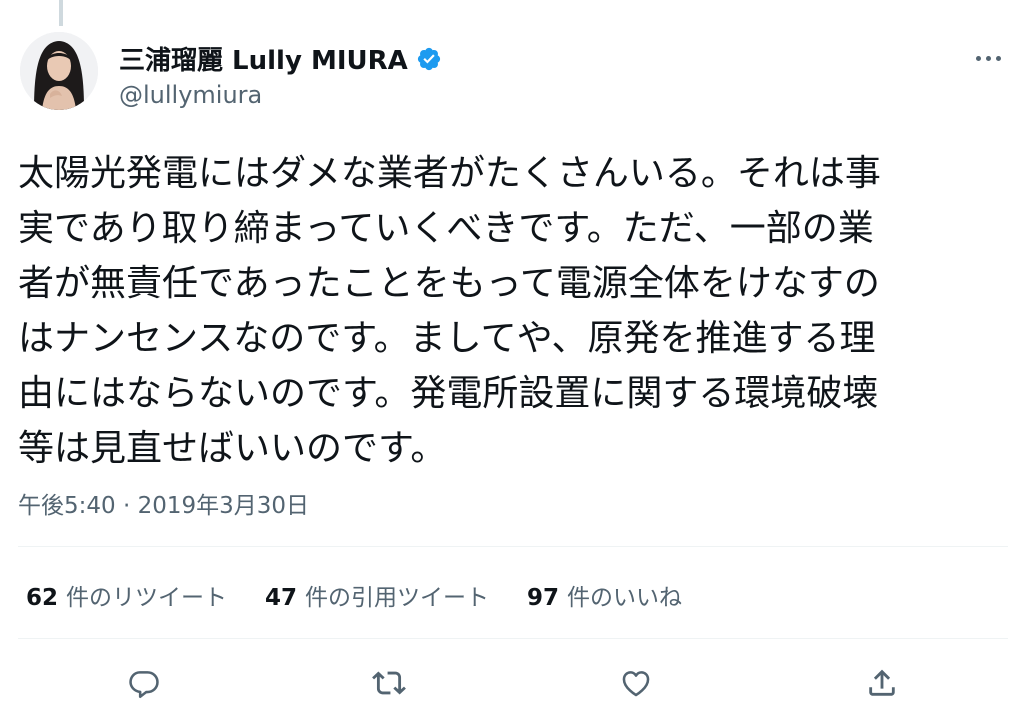  Describe the element at coordinates (163, 503) in the screenshot. I see `tweet-timestamp: 午後5:40 · 2019年3月30日` at that location.